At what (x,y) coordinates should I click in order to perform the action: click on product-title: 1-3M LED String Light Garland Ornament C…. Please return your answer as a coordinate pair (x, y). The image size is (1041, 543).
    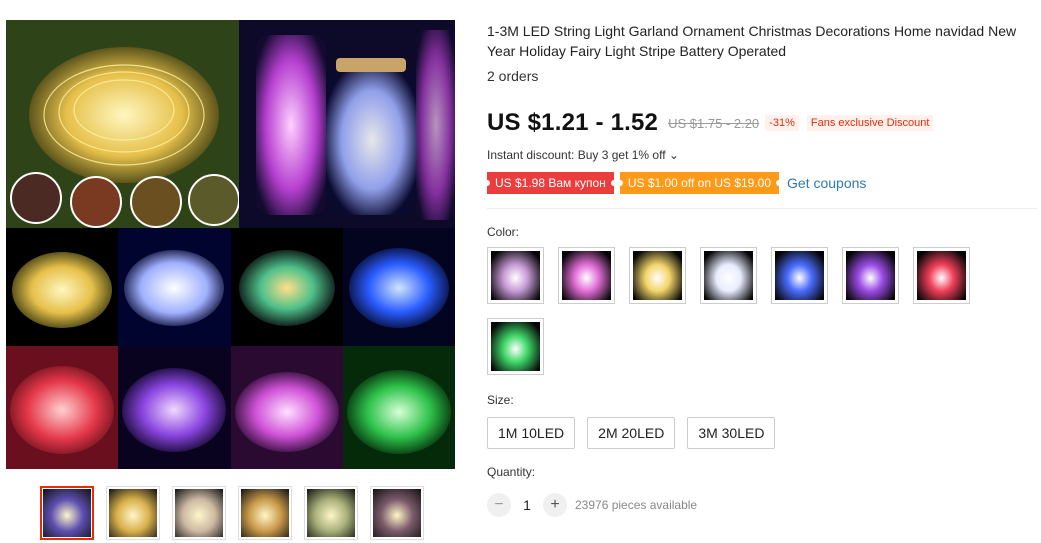
    Looking at the image, I should click on (752, 41).